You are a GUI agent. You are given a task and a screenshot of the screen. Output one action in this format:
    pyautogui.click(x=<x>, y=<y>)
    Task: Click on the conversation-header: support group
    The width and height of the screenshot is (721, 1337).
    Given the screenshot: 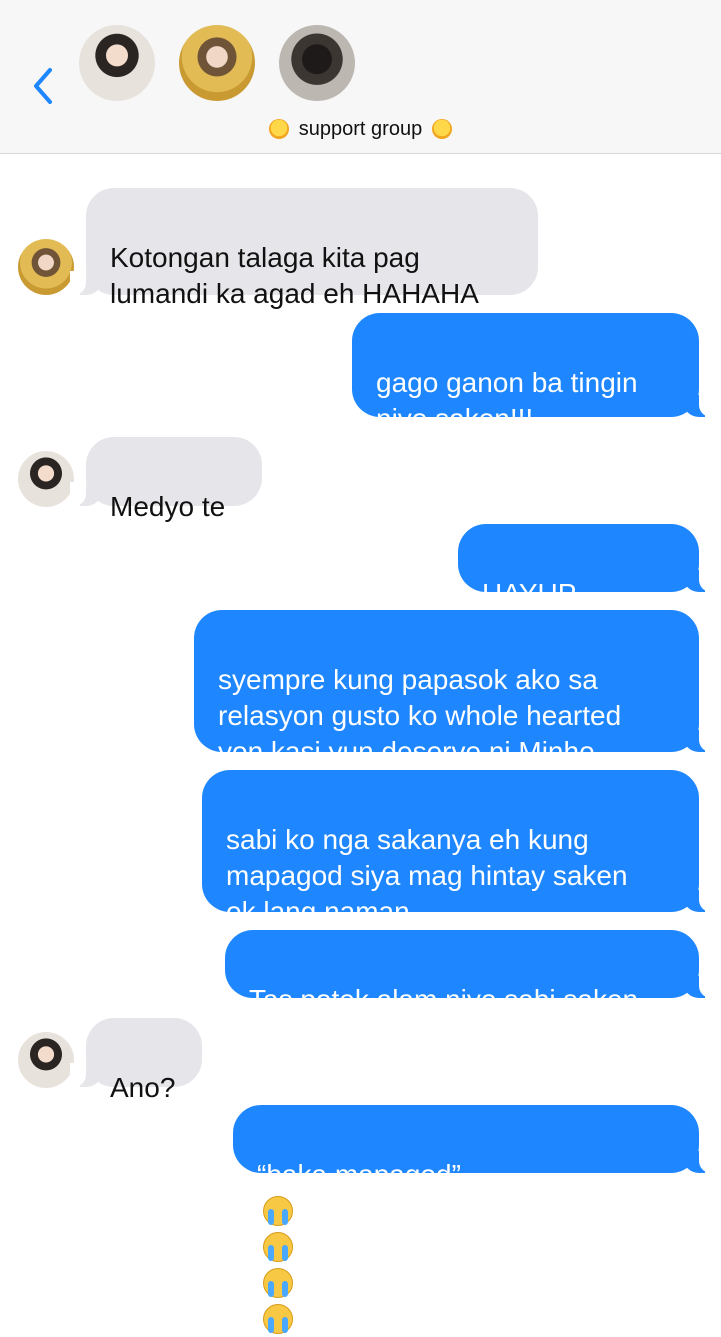 What is the action you would take?
    pyautogui.click(x=360, y=77)
    